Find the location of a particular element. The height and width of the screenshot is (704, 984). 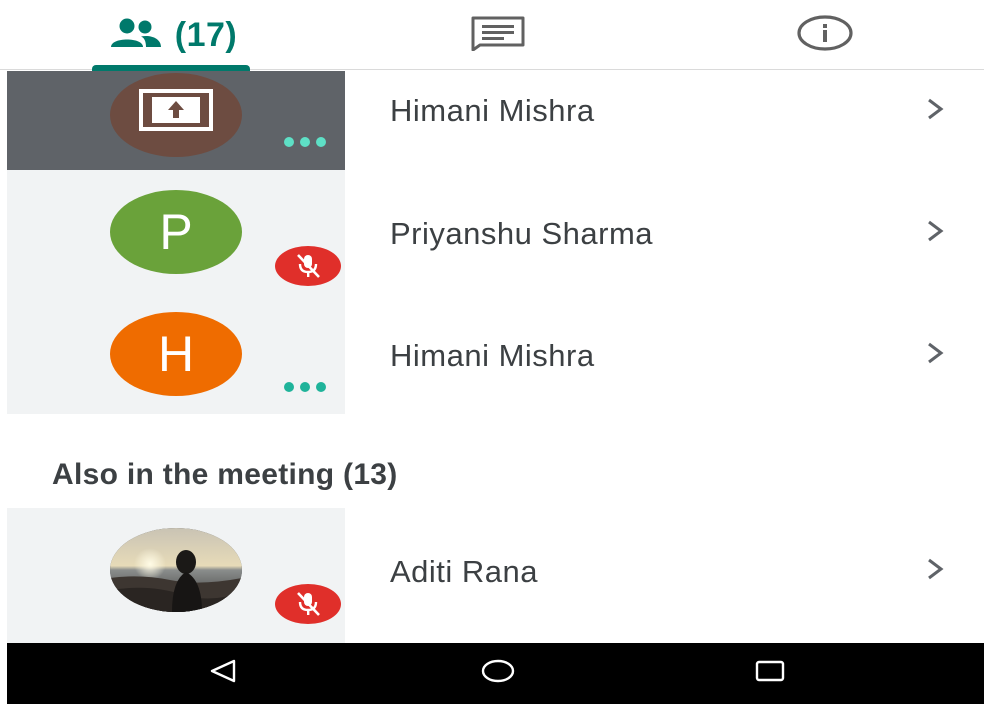

avatar-photo is located at coordinates (176, 570).